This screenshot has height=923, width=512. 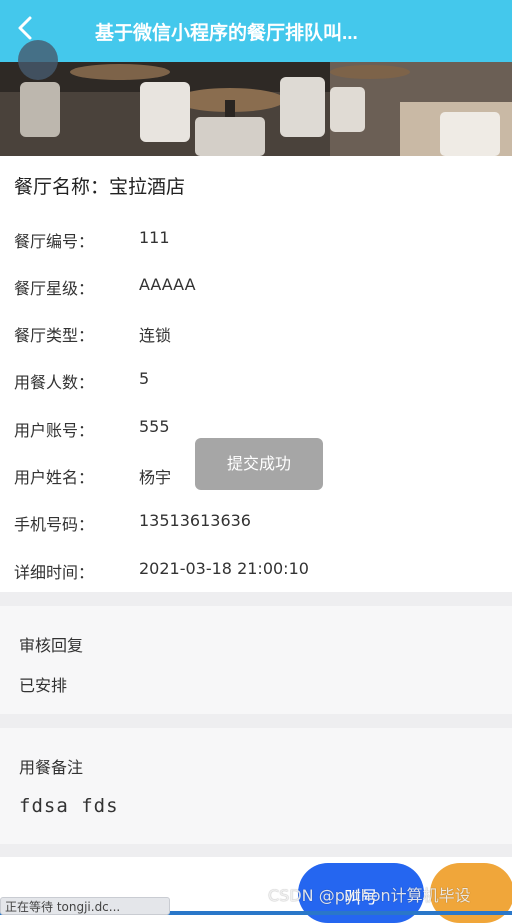 What do you see at coordinates (195, 520) in the screenshot?
I see `field-value: 13513613636` at bounding box center [195, 520].